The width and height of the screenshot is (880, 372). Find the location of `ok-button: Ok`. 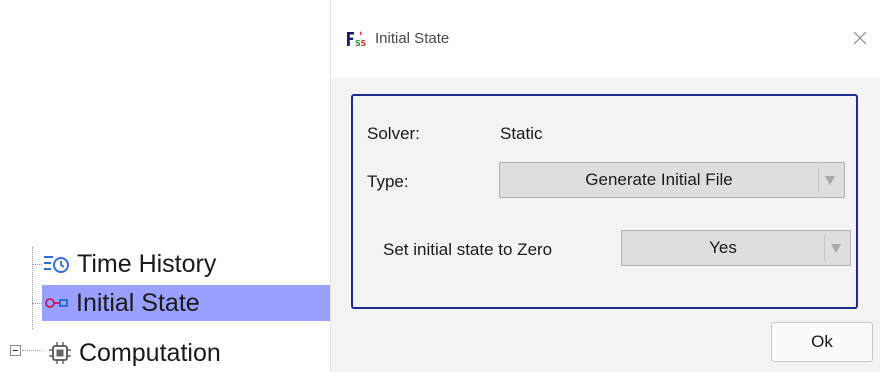

ok-button: Ok is located at coordinates (822, 342).